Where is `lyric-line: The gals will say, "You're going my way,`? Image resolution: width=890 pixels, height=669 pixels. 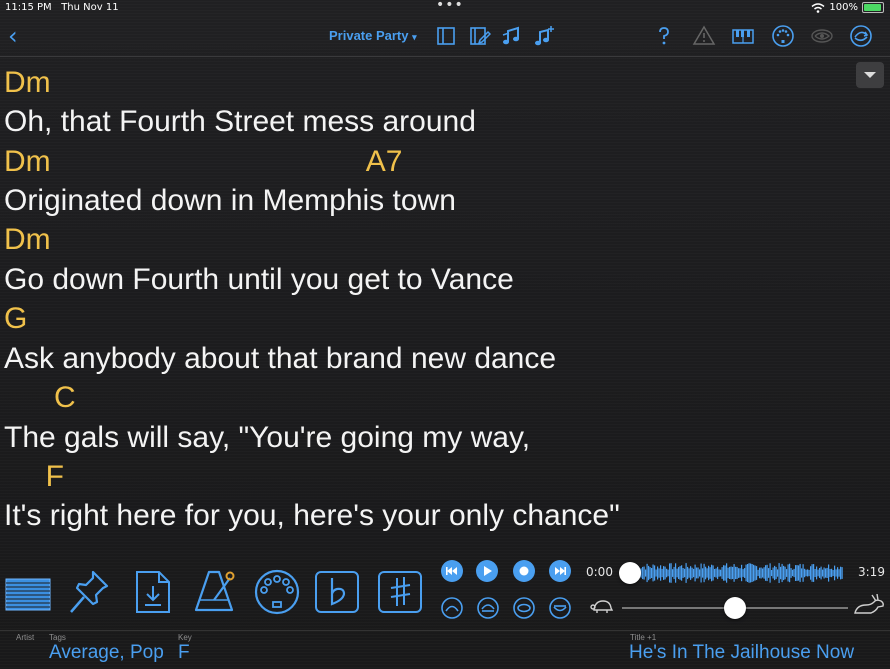 lyric-line: The gals will say, "You're going my way, is located at coordinates (267, 437).